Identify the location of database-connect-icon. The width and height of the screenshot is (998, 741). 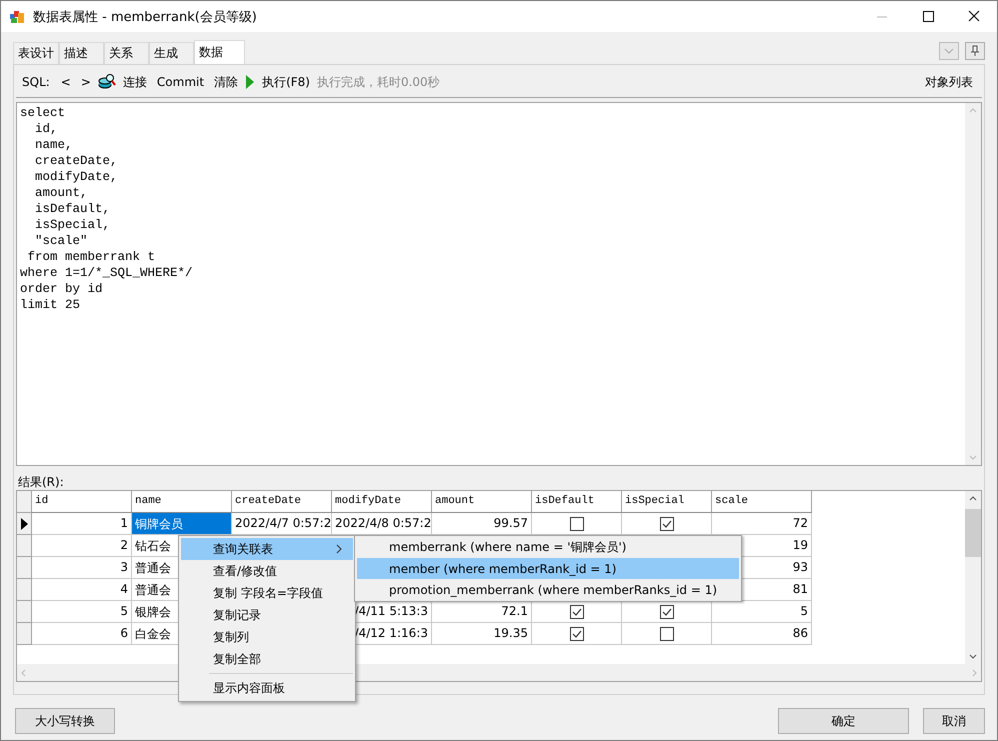
(107, 82).